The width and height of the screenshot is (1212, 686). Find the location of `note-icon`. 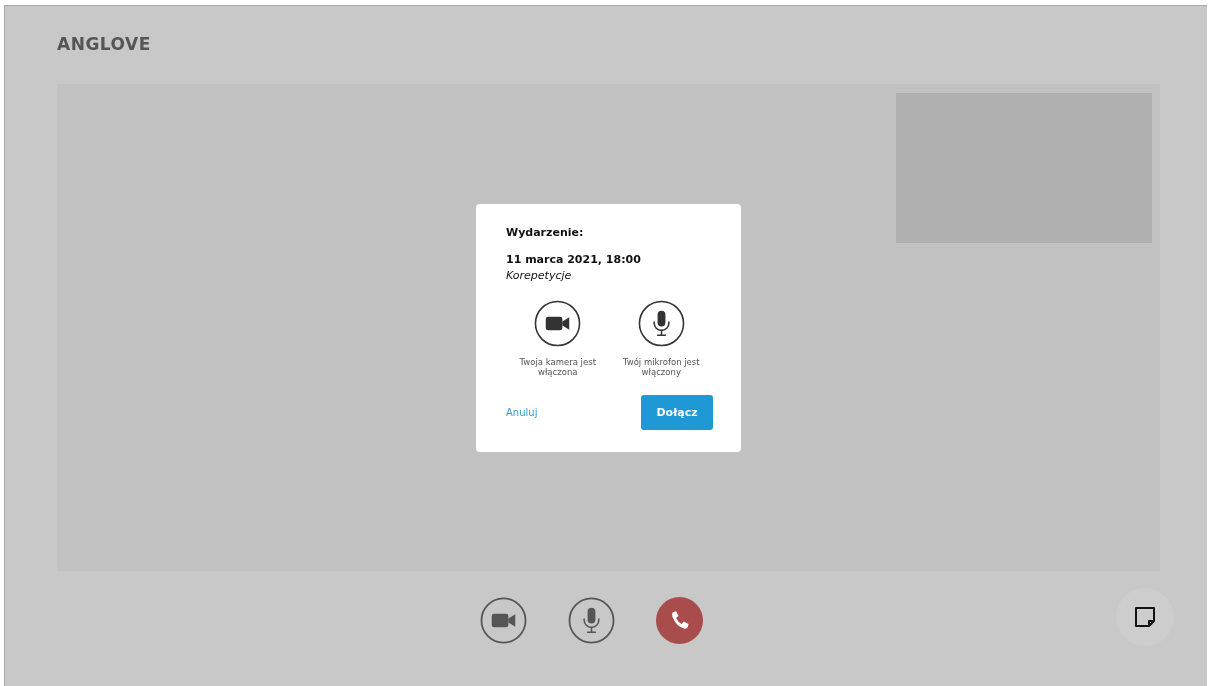

note-icon is located at coordinates (1145, 617).